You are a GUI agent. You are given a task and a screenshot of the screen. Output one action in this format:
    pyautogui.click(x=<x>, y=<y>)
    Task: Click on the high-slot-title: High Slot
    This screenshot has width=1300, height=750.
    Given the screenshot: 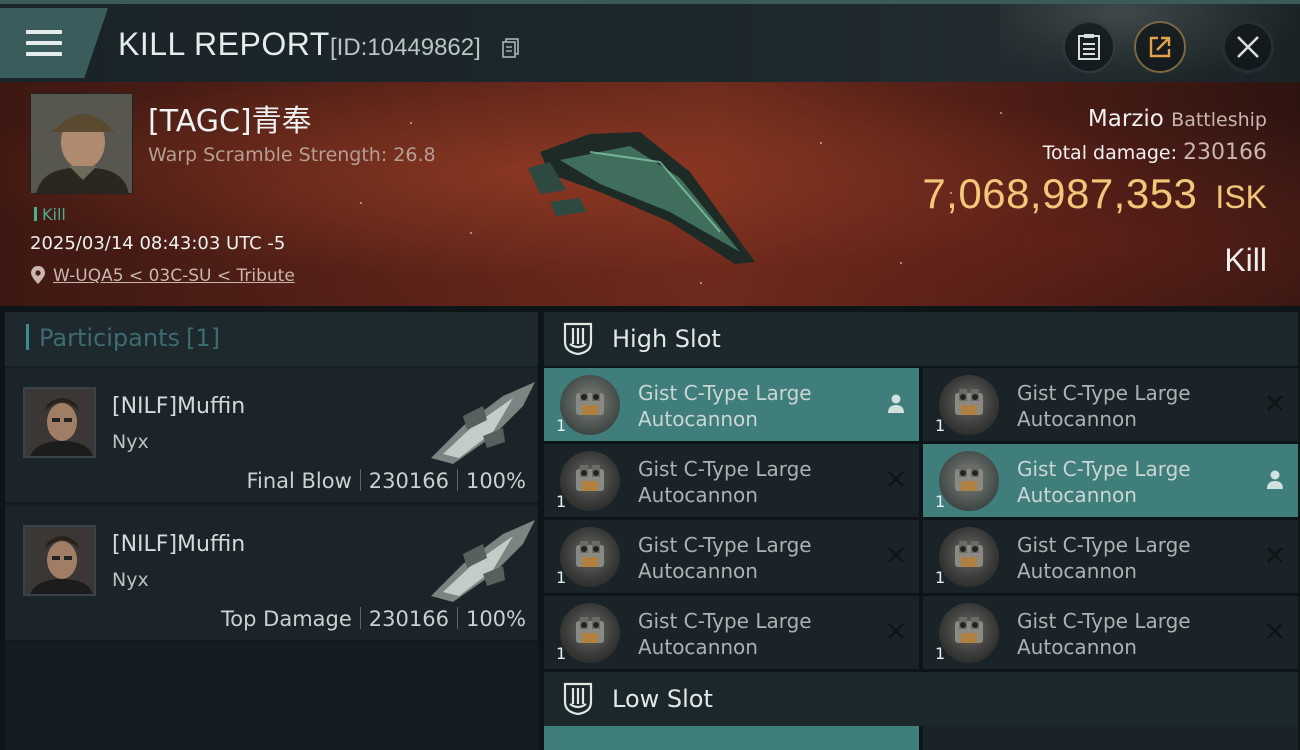 What is the action you would take?
    pyautogui.click(x=666, y=339)
    